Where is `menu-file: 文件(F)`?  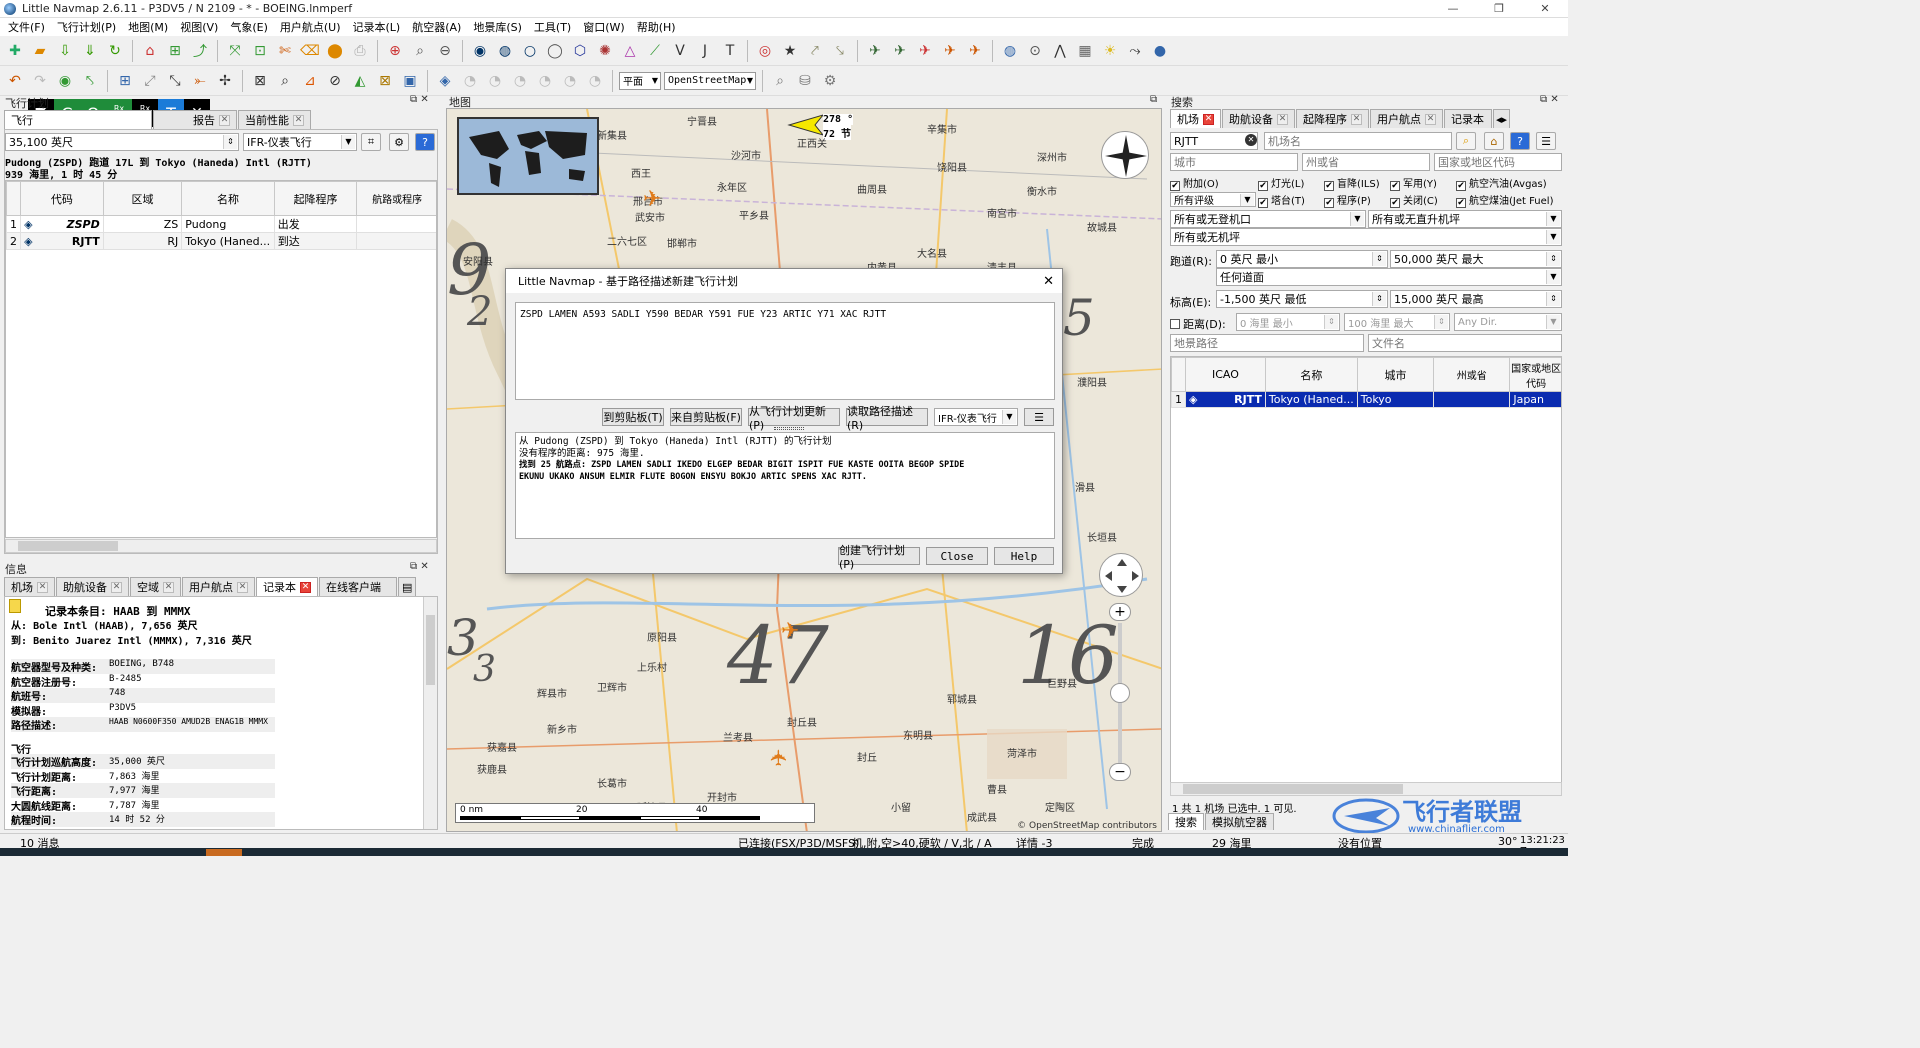 menu-file: 文件(F) is located at coordinates (26, 27).